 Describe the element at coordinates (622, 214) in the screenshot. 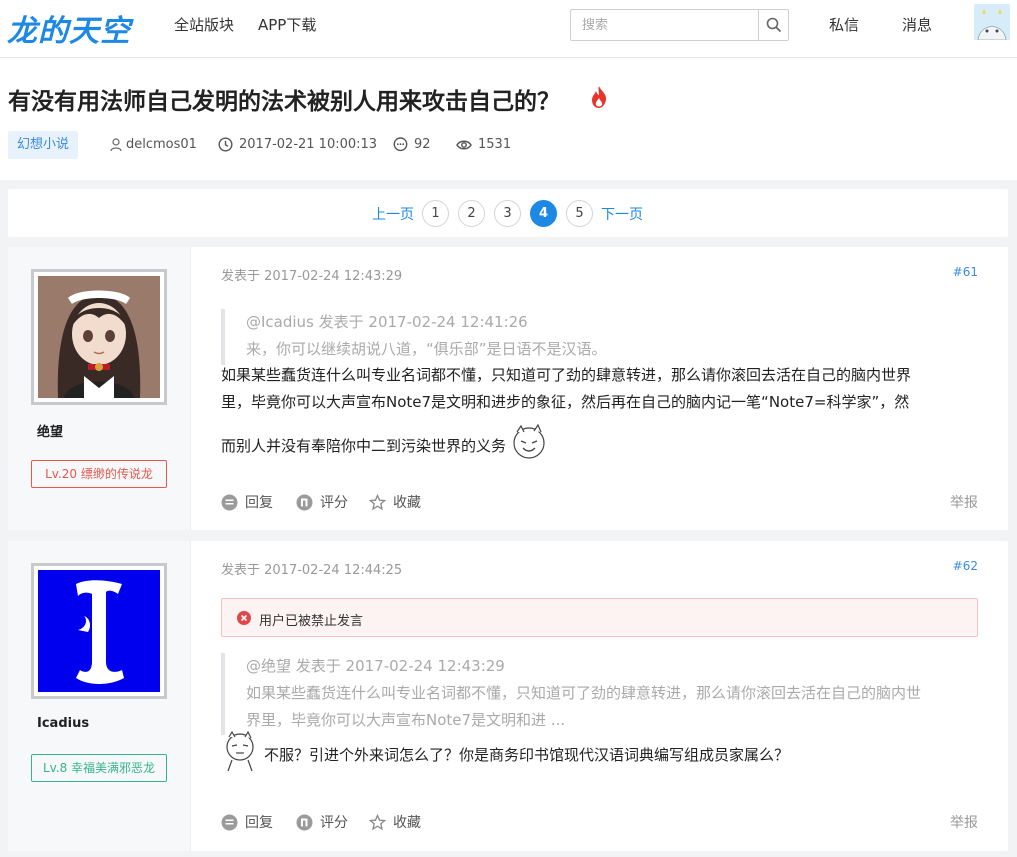

I see `next-page-link: 下一页` at that location.